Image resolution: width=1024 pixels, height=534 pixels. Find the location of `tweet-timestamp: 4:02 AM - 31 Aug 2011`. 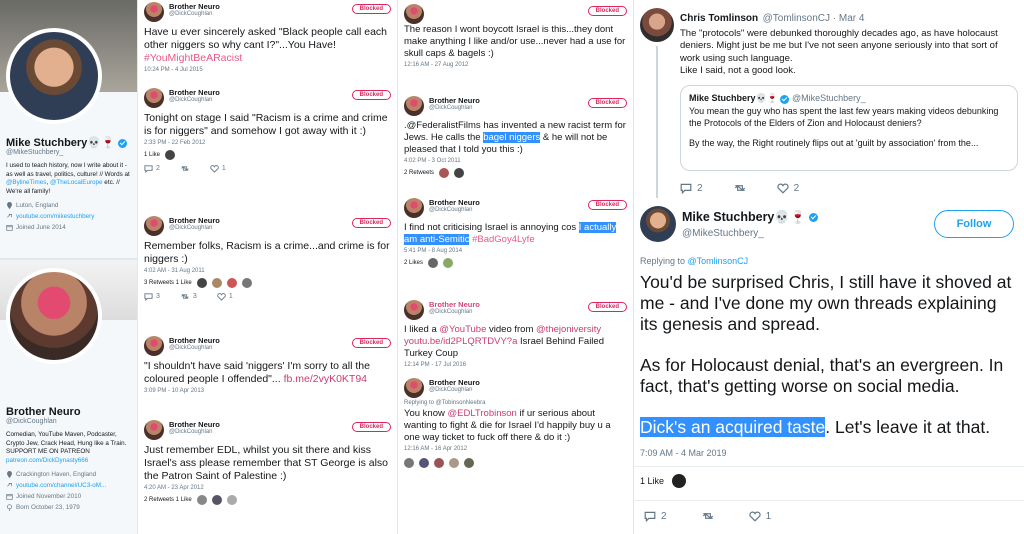

tweet-timestamp: 4:02 AM - 31 Aug 2011 is located at coordinates (267, 271).